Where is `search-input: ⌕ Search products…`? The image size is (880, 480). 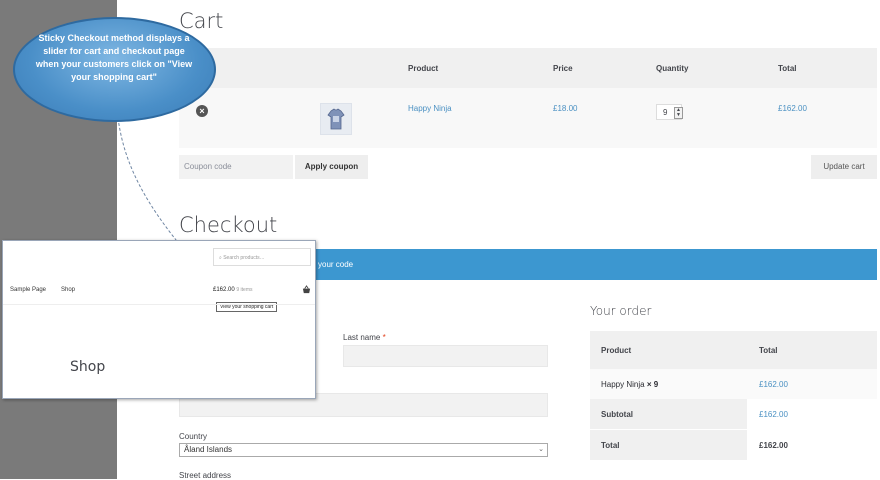 search-input: ⌕ Search products… is located at coordinates (262, 257).